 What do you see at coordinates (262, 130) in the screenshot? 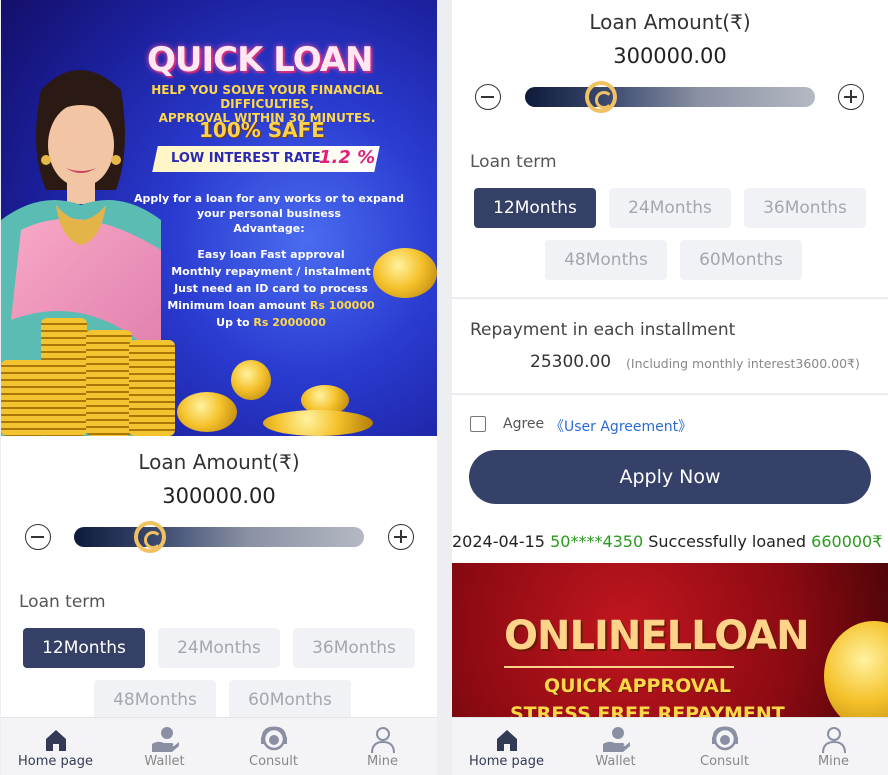
I see `banner-safe: 100% SAFE` at bounding box center [262, 130].